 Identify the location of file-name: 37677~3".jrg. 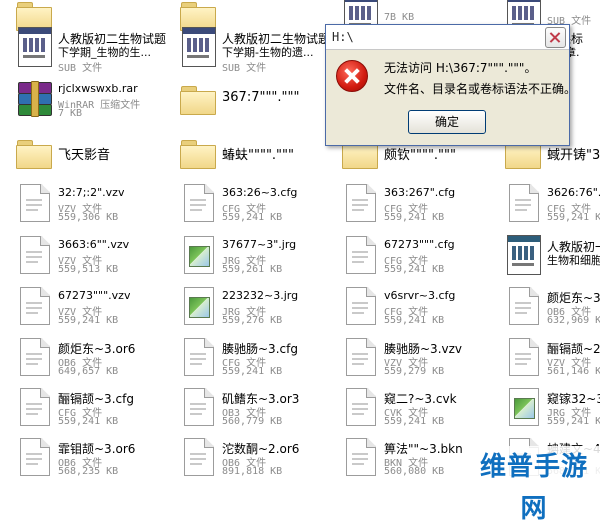
(259, 244).